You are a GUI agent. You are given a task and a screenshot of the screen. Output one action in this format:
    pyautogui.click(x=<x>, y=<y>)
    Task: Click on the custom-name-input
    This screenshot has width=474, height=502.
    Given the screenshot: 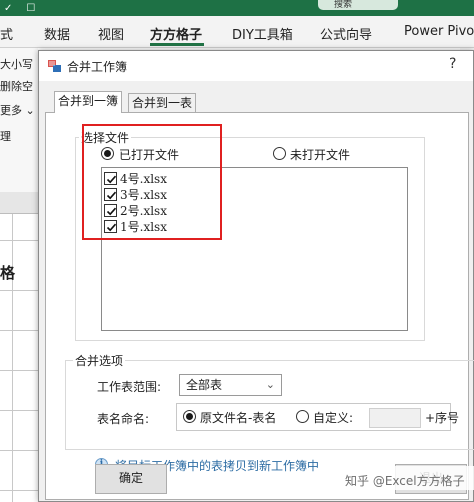 What is the action you would take?
    pyautogui.click(x=395, y=418)
    